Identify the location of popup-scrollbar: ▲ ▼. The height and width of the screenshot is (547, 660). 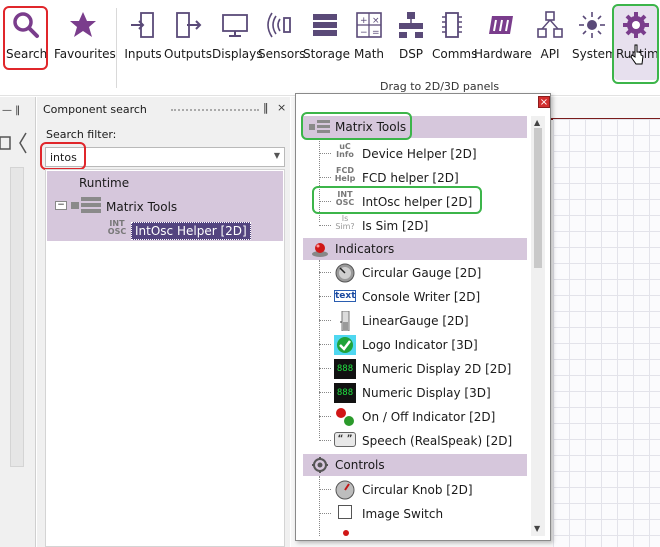
(538, 326).